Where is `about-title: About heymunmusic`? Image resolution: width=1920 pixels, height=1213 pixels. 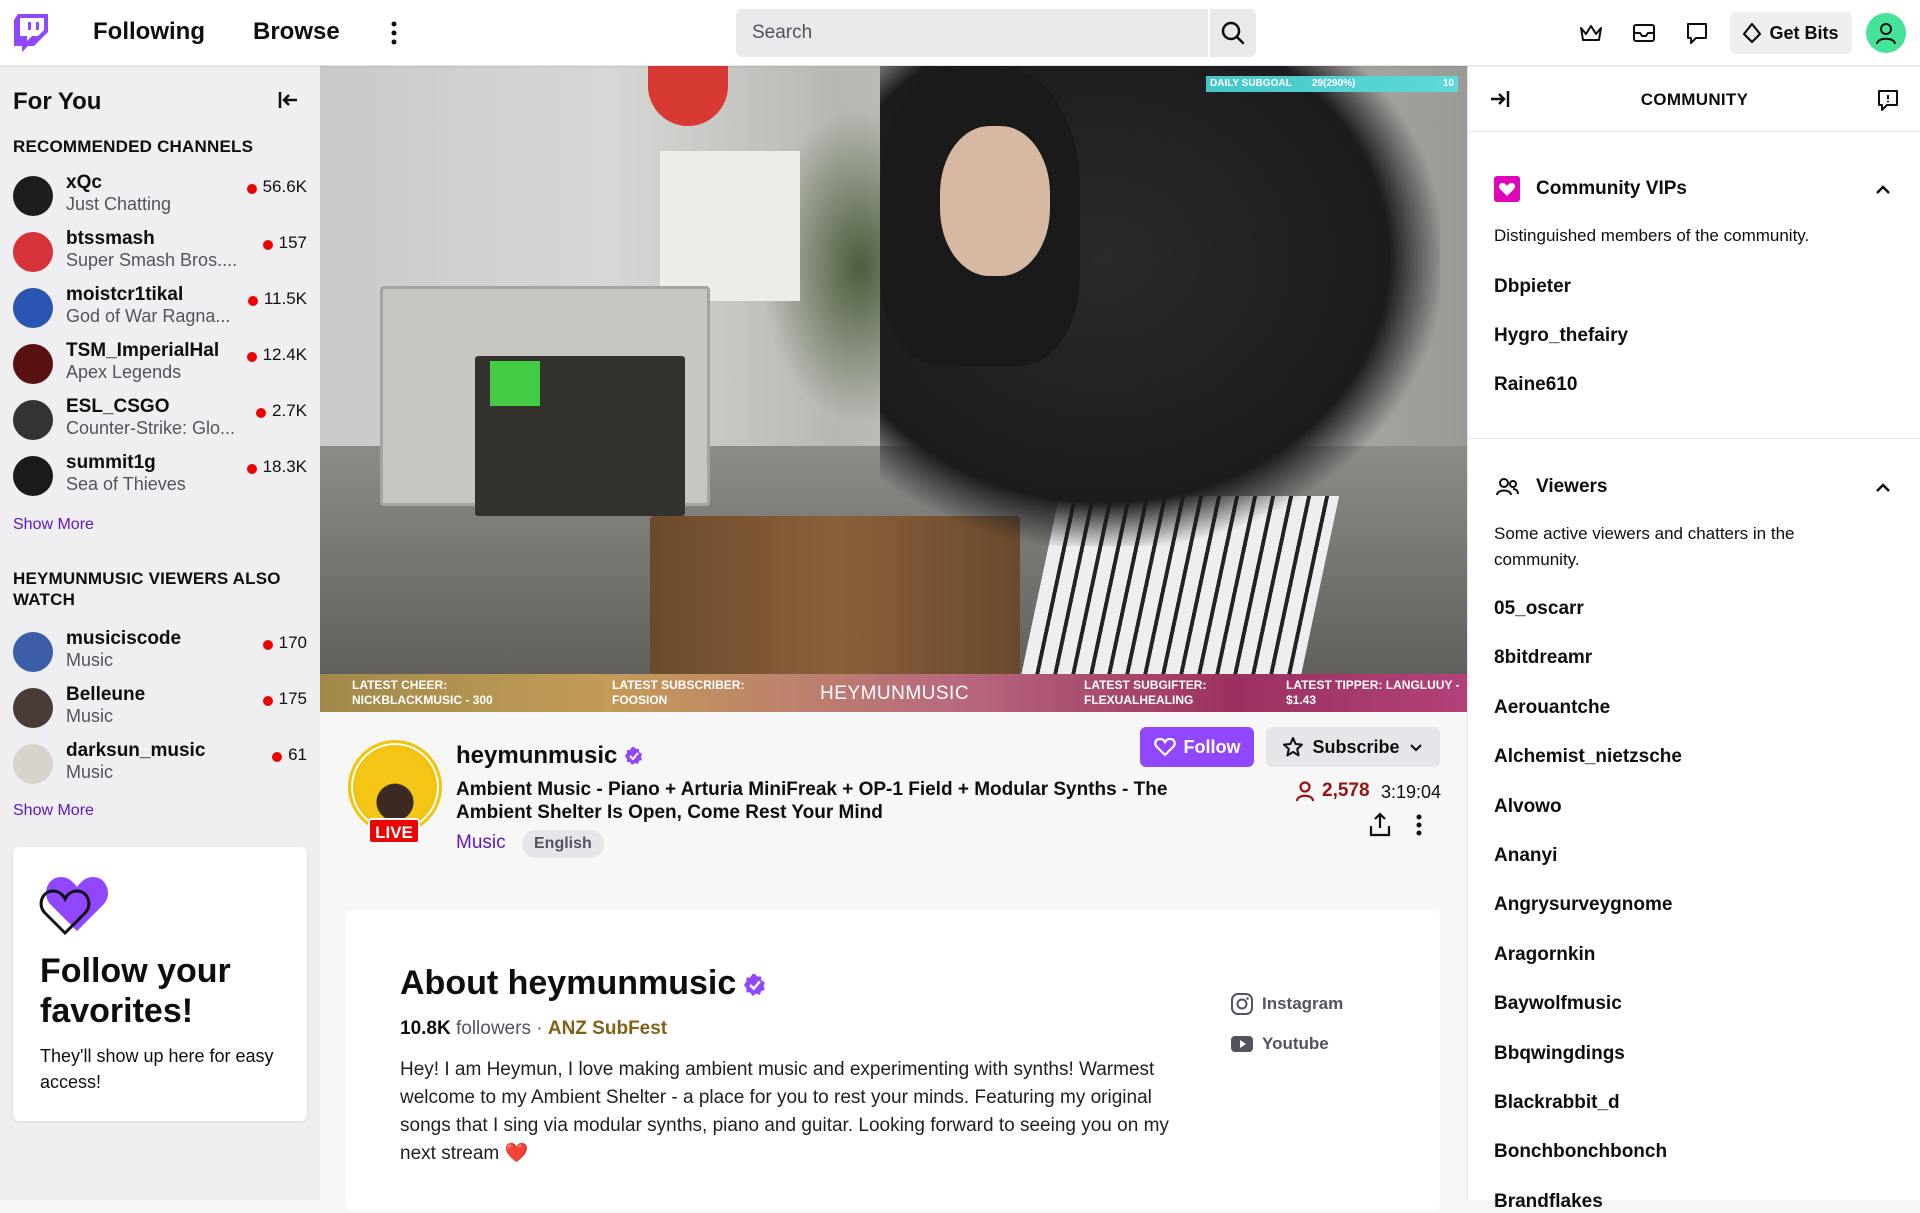 about-title: About heymunmusic is located at coordinates (583, 983).